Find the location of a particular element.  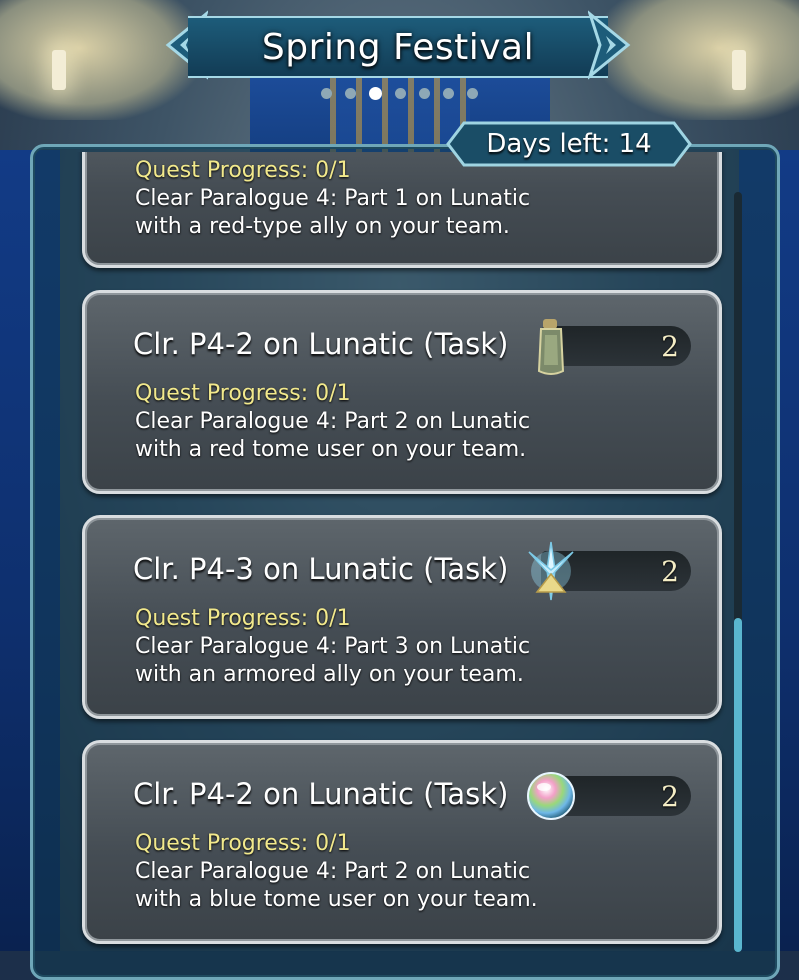

days-left-badge: Days left: 14 is located at coordinates (569, 144).